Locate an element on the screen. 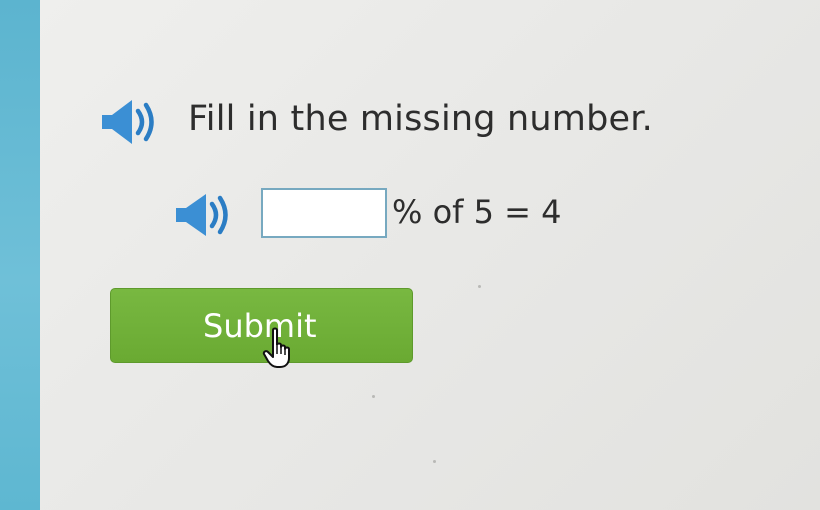 The height and width of the screenshot is (510, 820). left-sidebar-strip is located at coordinates (20, 255).